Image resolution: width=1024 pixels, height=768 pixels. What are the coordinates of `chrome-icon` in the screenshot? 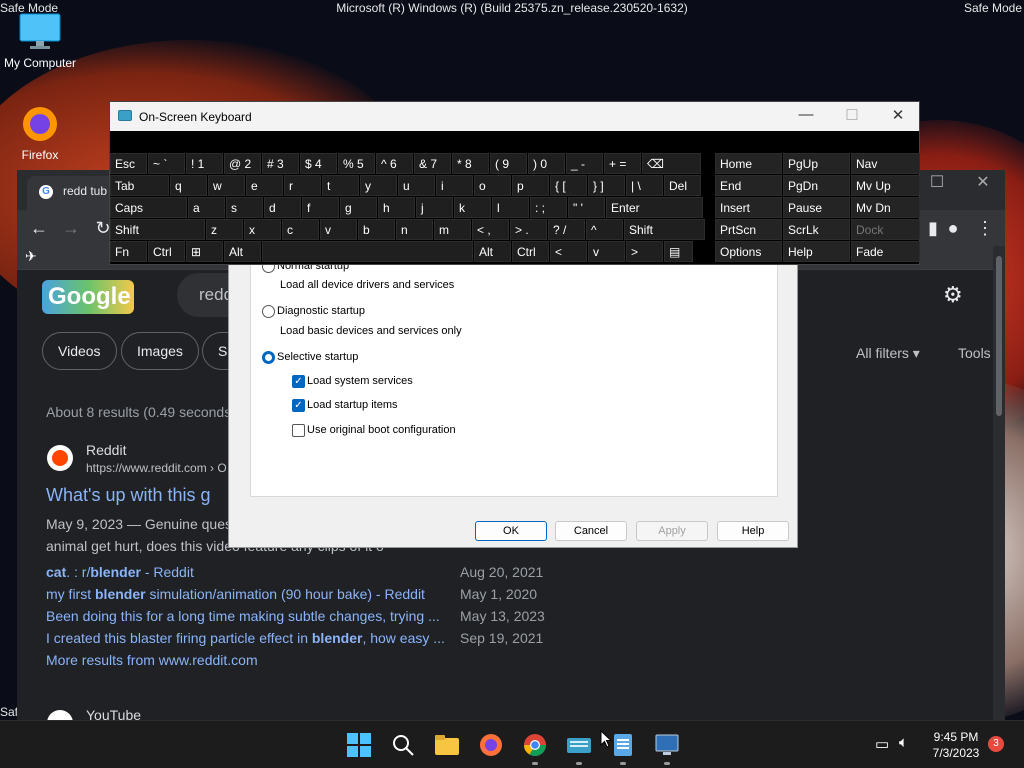 It's located at (535, 745).